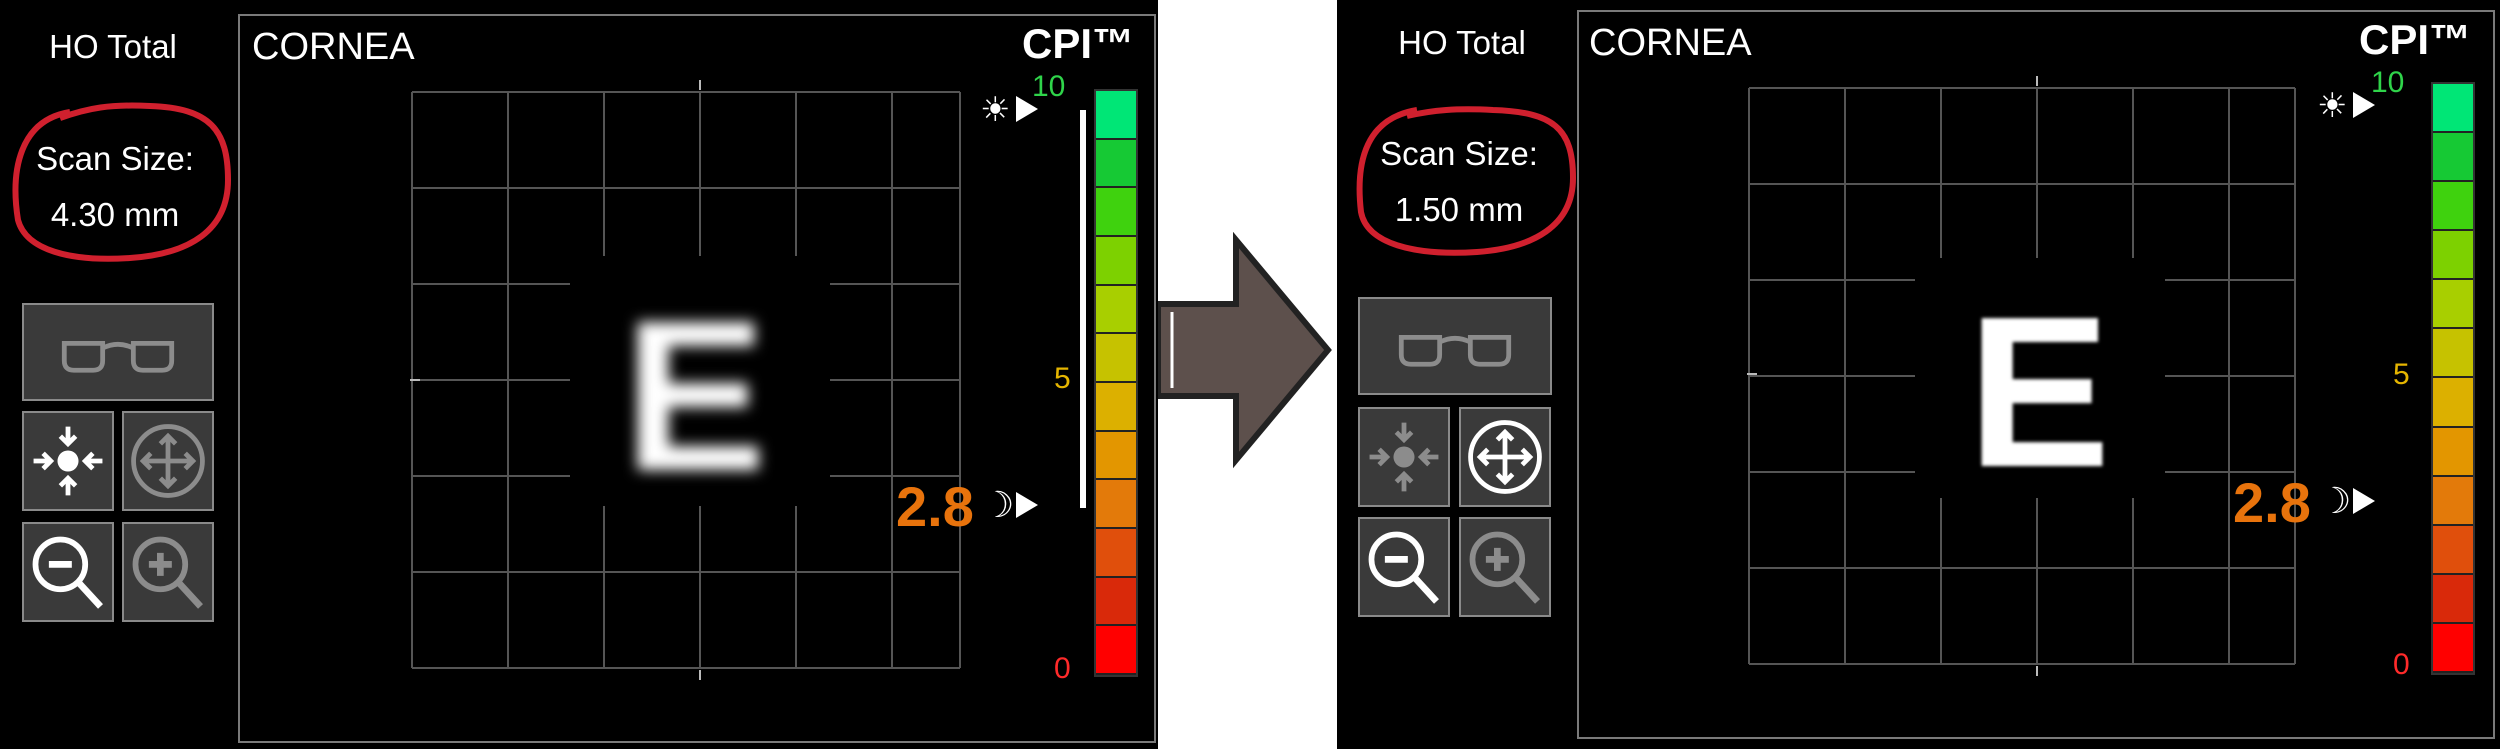 The image size is (2500, 749). What do you see at coordinates (115, 187) in the screenshot?
I see `scan-size-box: Scan Size: 4.30 mm` at bounding box center [115, 187].